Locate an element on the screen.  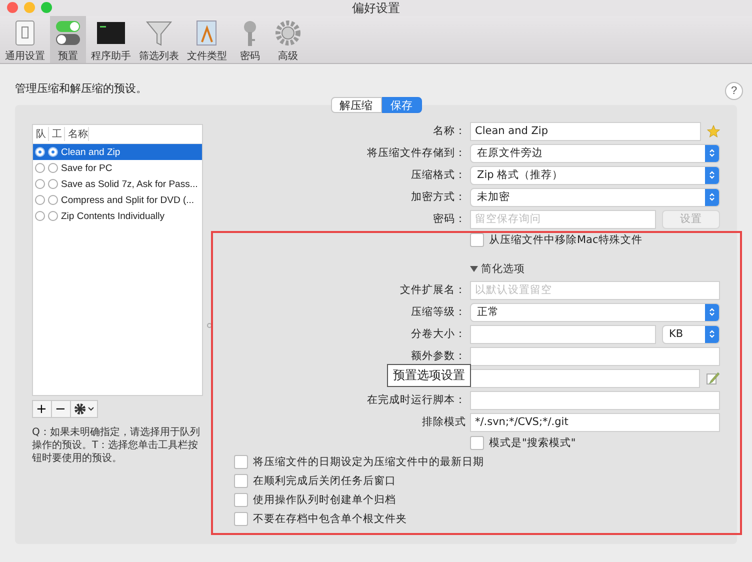
field-label: 密码： is located at coordinates (449, 219).